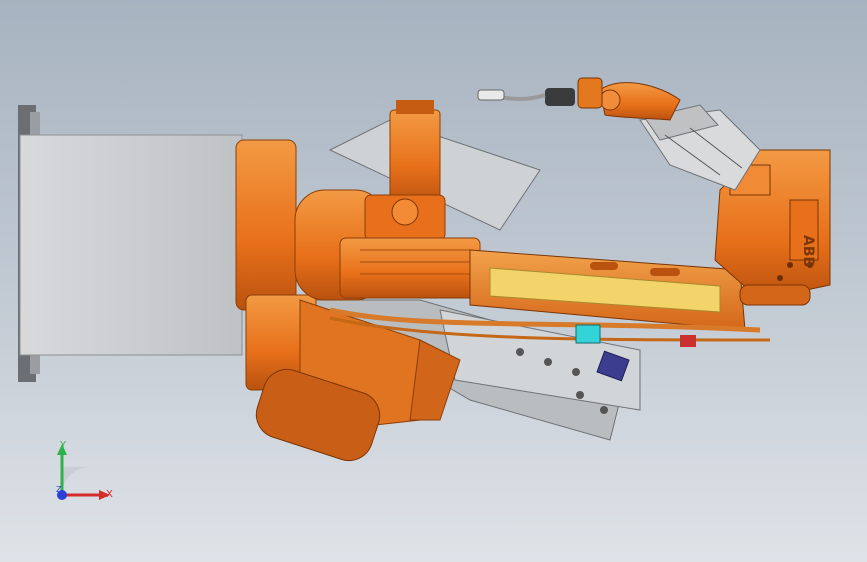 The height and width of the screenshot is (562, 867). Describe the element at coordinates (808, 251) in the screenshot. I see `brand-logo: ABB` at that location.